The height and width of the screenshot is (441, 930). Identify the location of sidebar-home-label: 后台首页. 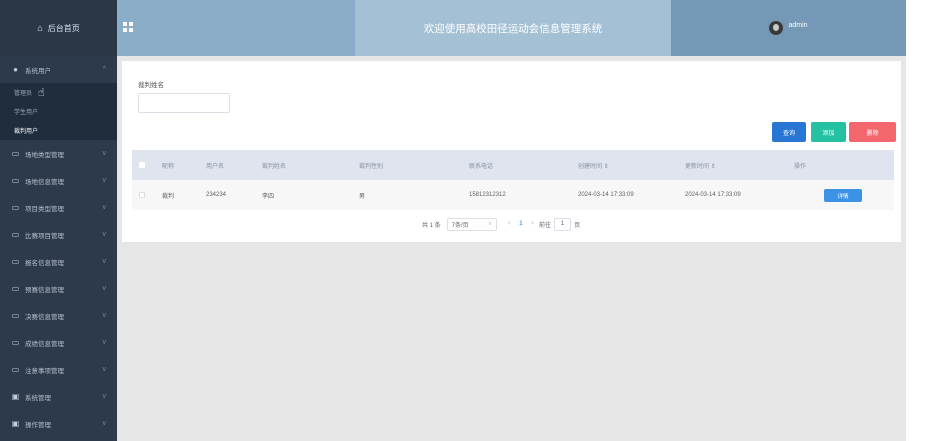
(63, 28).